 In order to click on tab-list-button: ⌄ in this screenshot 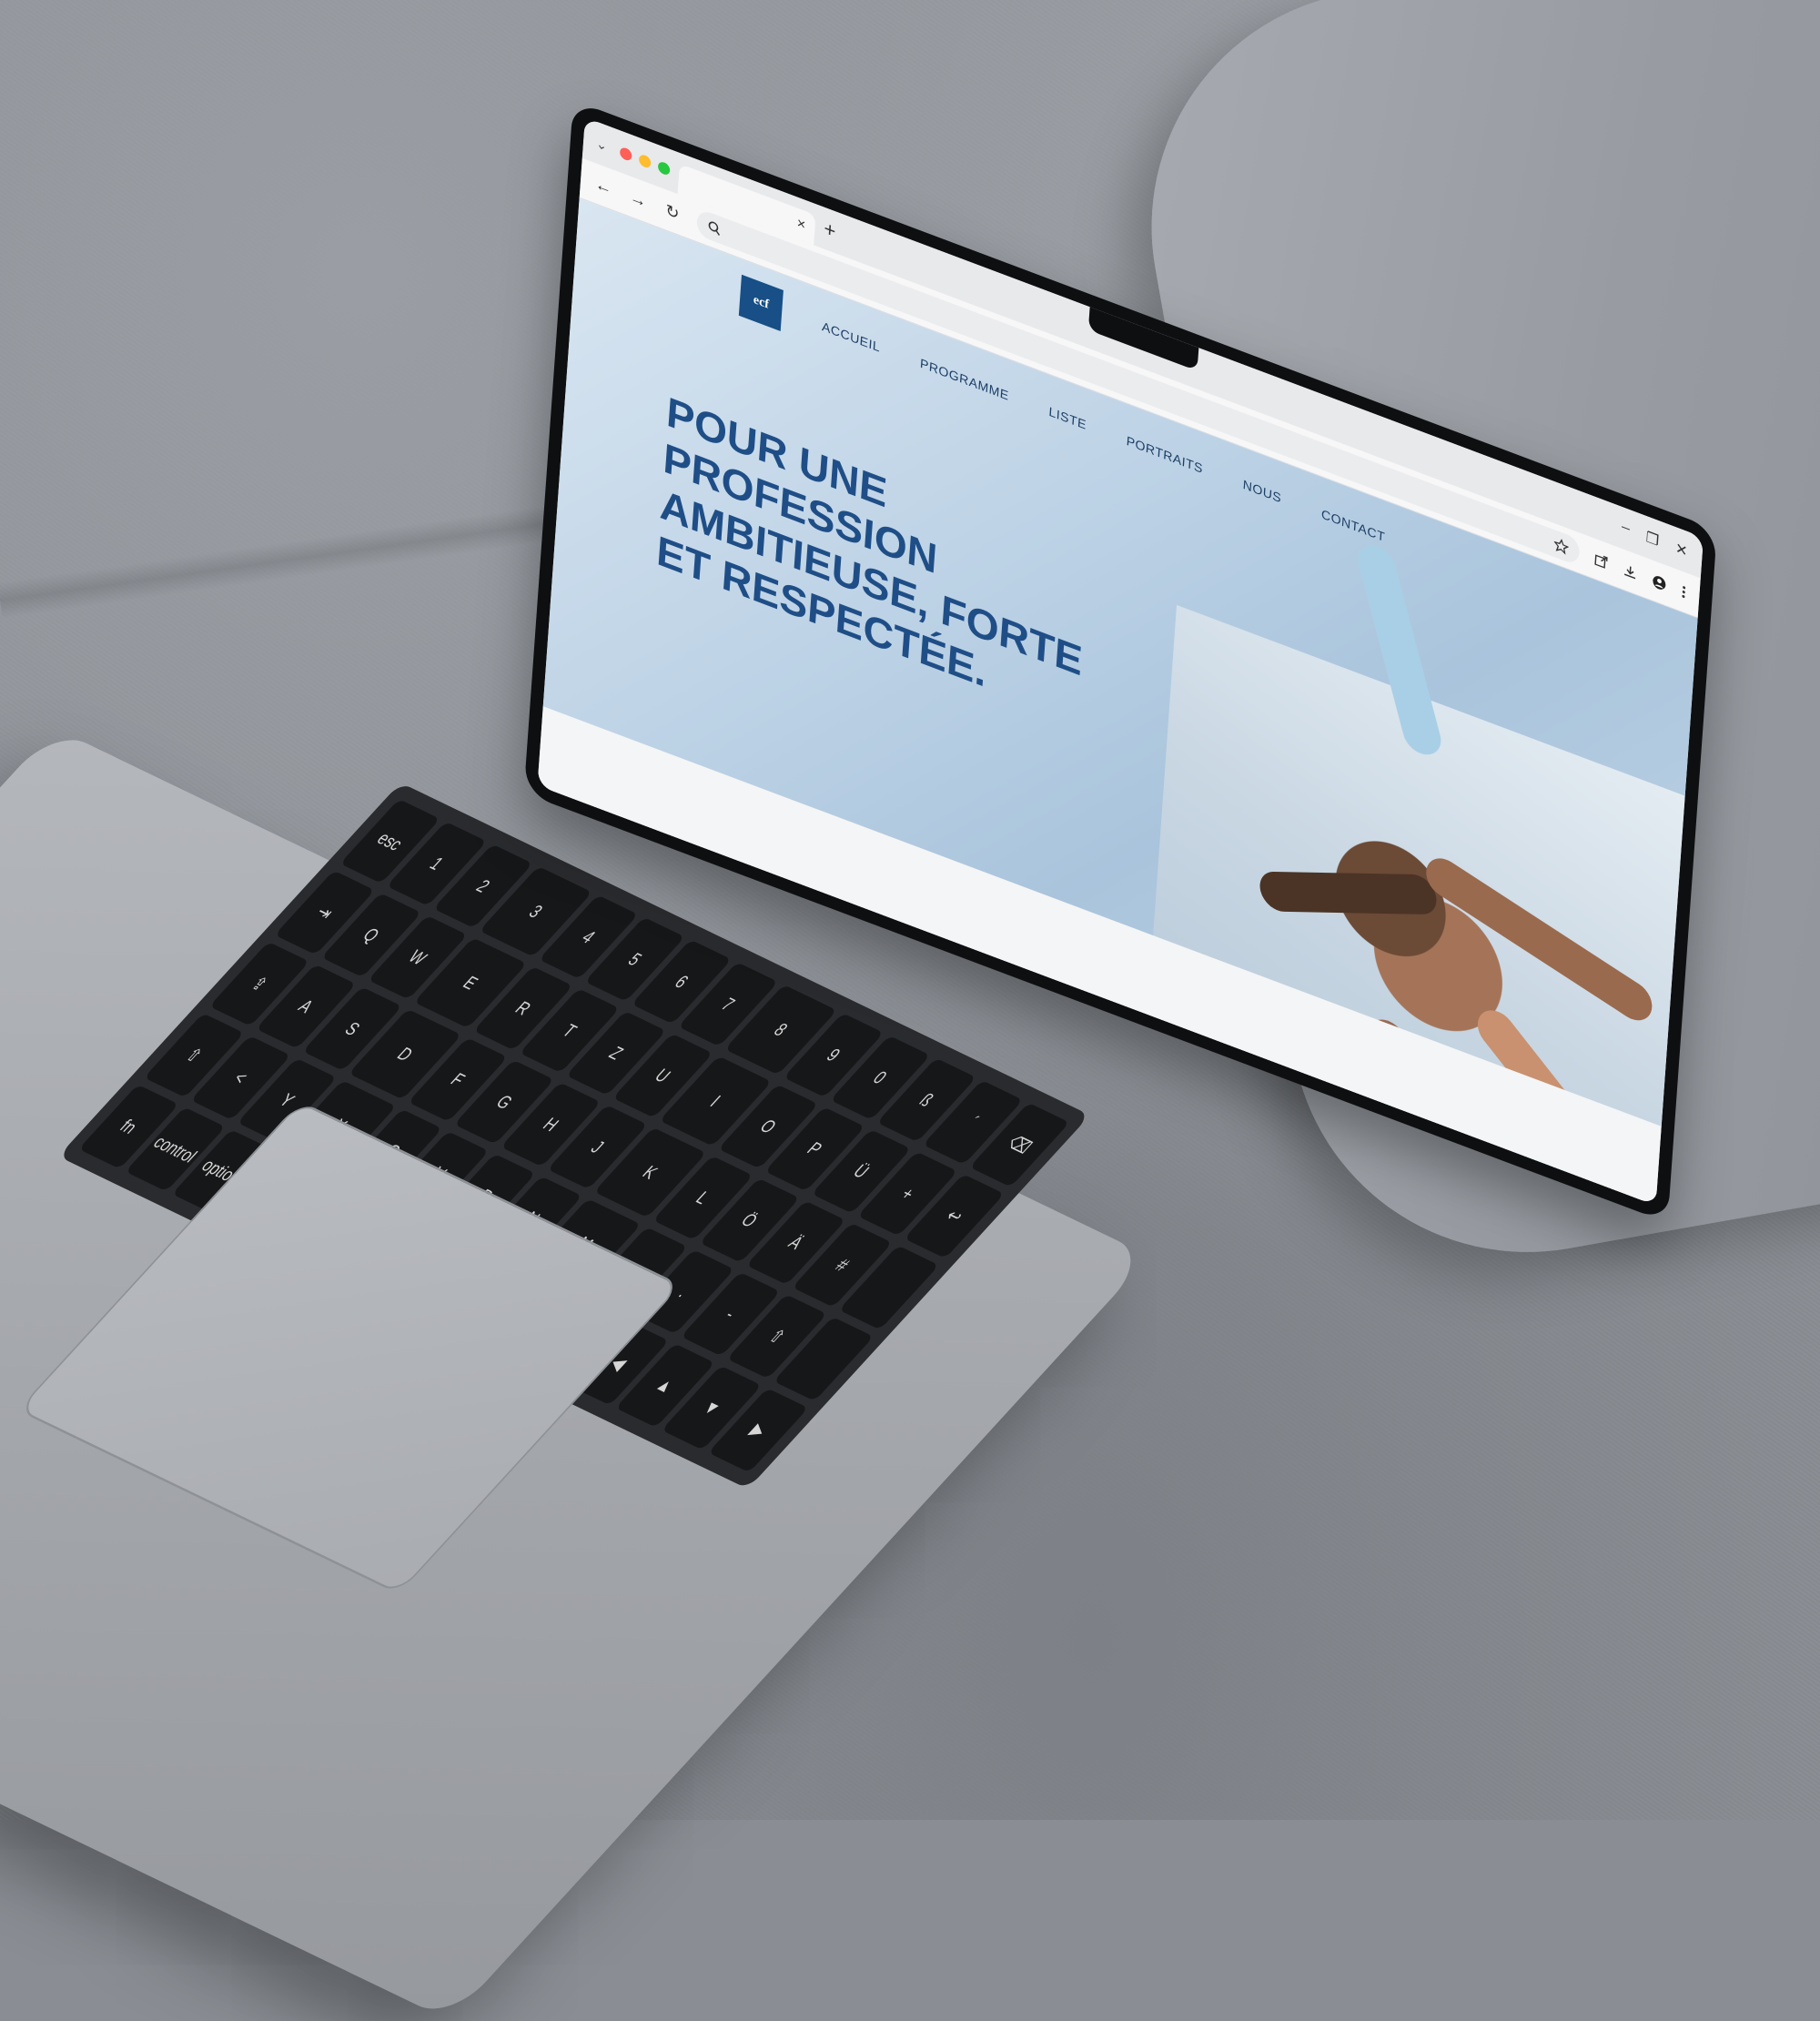, I will do `click(602, 144)`.